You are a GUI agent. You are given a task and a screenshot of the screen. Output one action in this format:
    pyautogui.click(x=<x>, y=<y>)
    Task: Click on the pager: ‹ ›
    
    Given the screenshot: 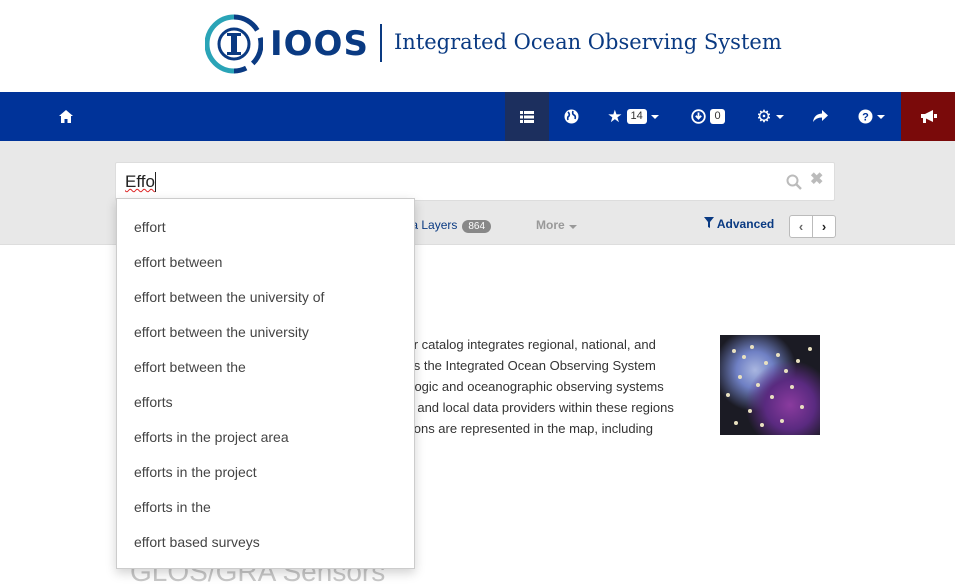 What is the action you would take?
    pyautogui.click(x=812, y=226)
    